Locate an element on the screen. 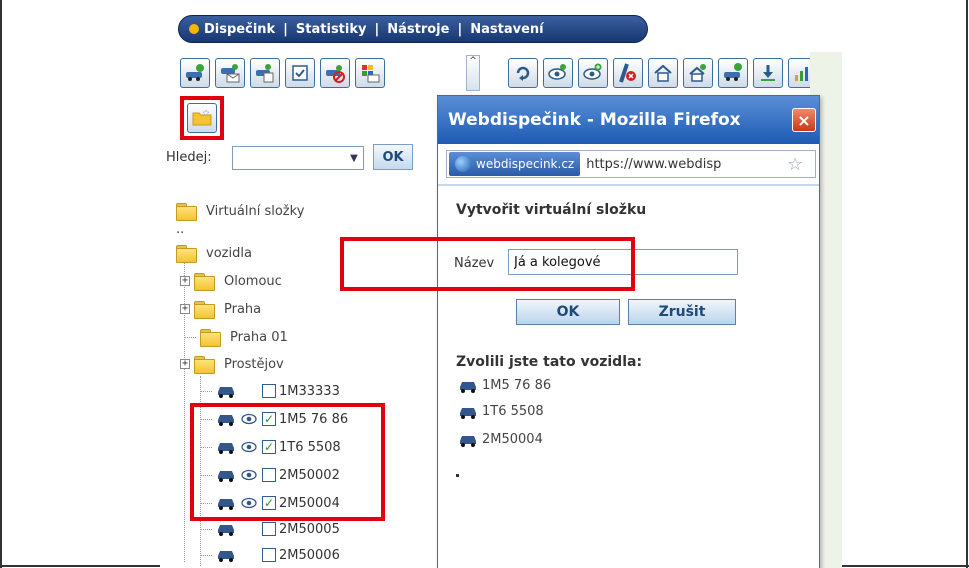 The height and width of the screenshot is (568, 969). vehicle-copy-icon is located at coordinates (265, 73).